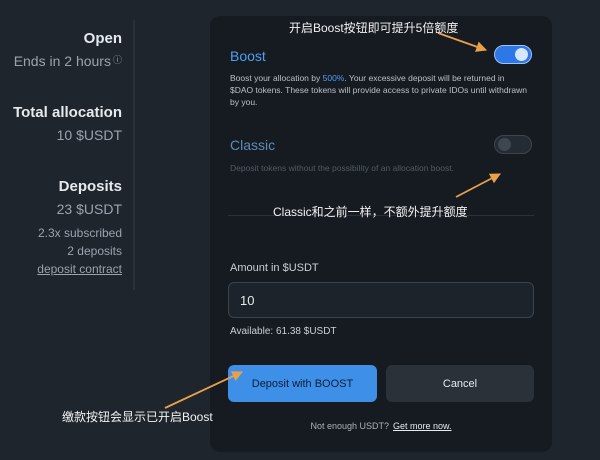 This screenshot has width=600, height=460. Describe the element at coordinates (478, 185) in the screenshot. I see `classic-annotation-arrow` at that location.